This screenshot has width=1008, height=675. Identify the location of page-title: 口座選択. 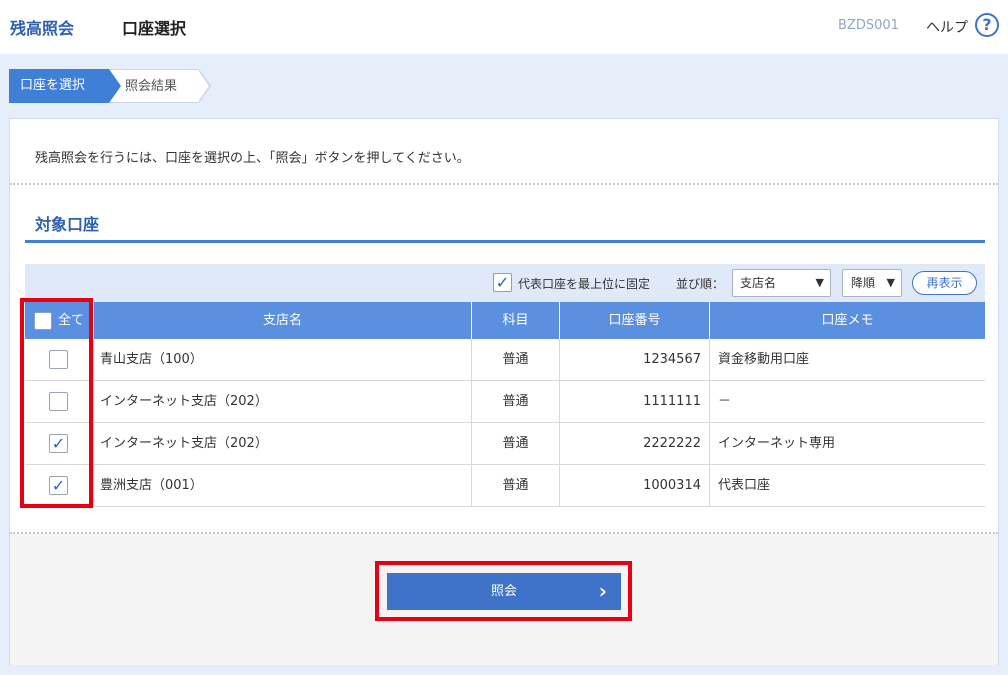
(154, 28).